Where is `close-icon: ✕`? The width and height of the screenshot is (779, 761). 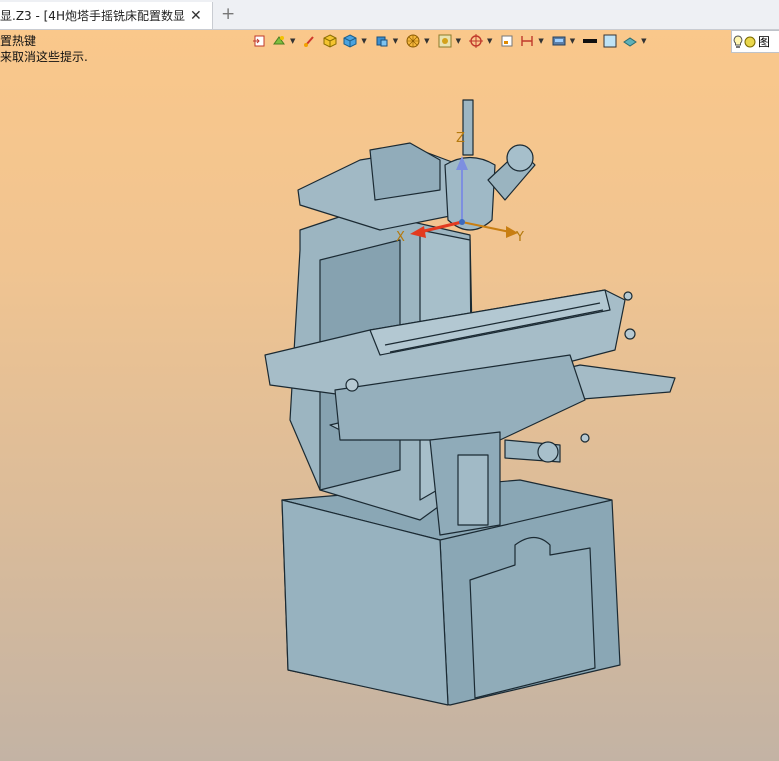
close-icon: ✕ is located at coordinates (196, 16).